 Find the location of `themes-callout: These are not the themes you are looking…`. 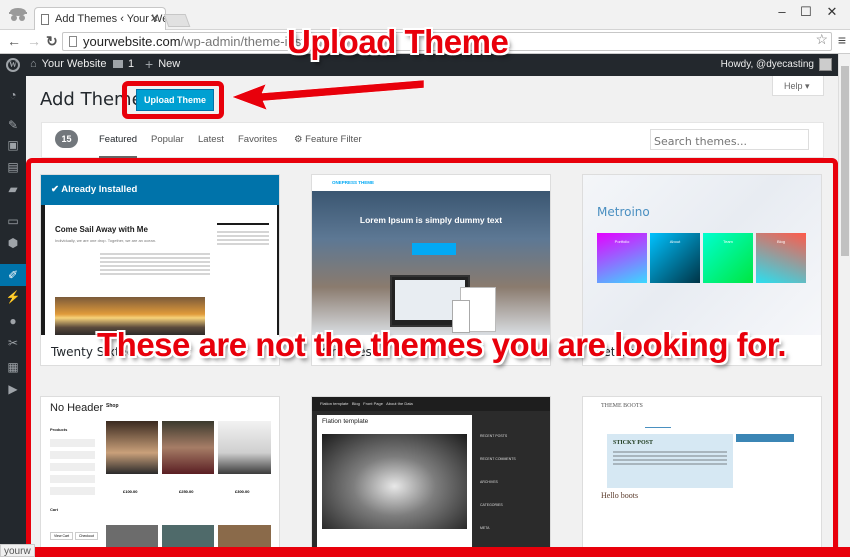

themes-callout: These are not the themes you are looking… is located at coordinates (442, 344).